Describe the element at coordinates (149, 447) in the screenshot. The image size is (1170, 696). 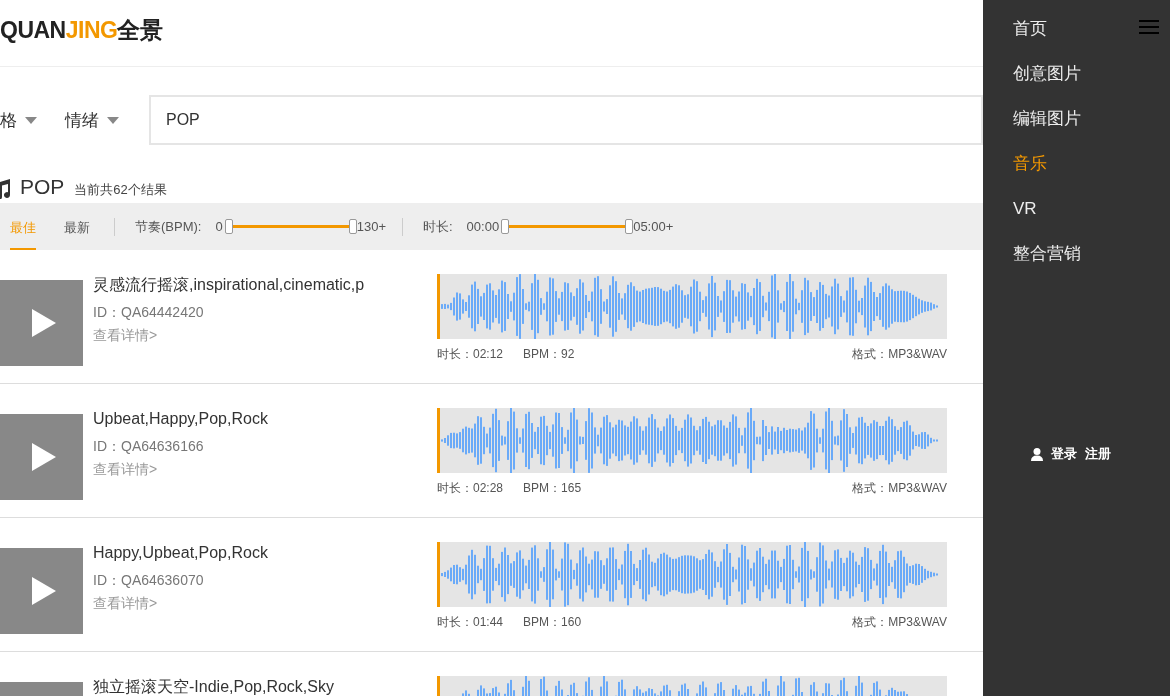
I see `track-id: ID：QA64636166` at that location.